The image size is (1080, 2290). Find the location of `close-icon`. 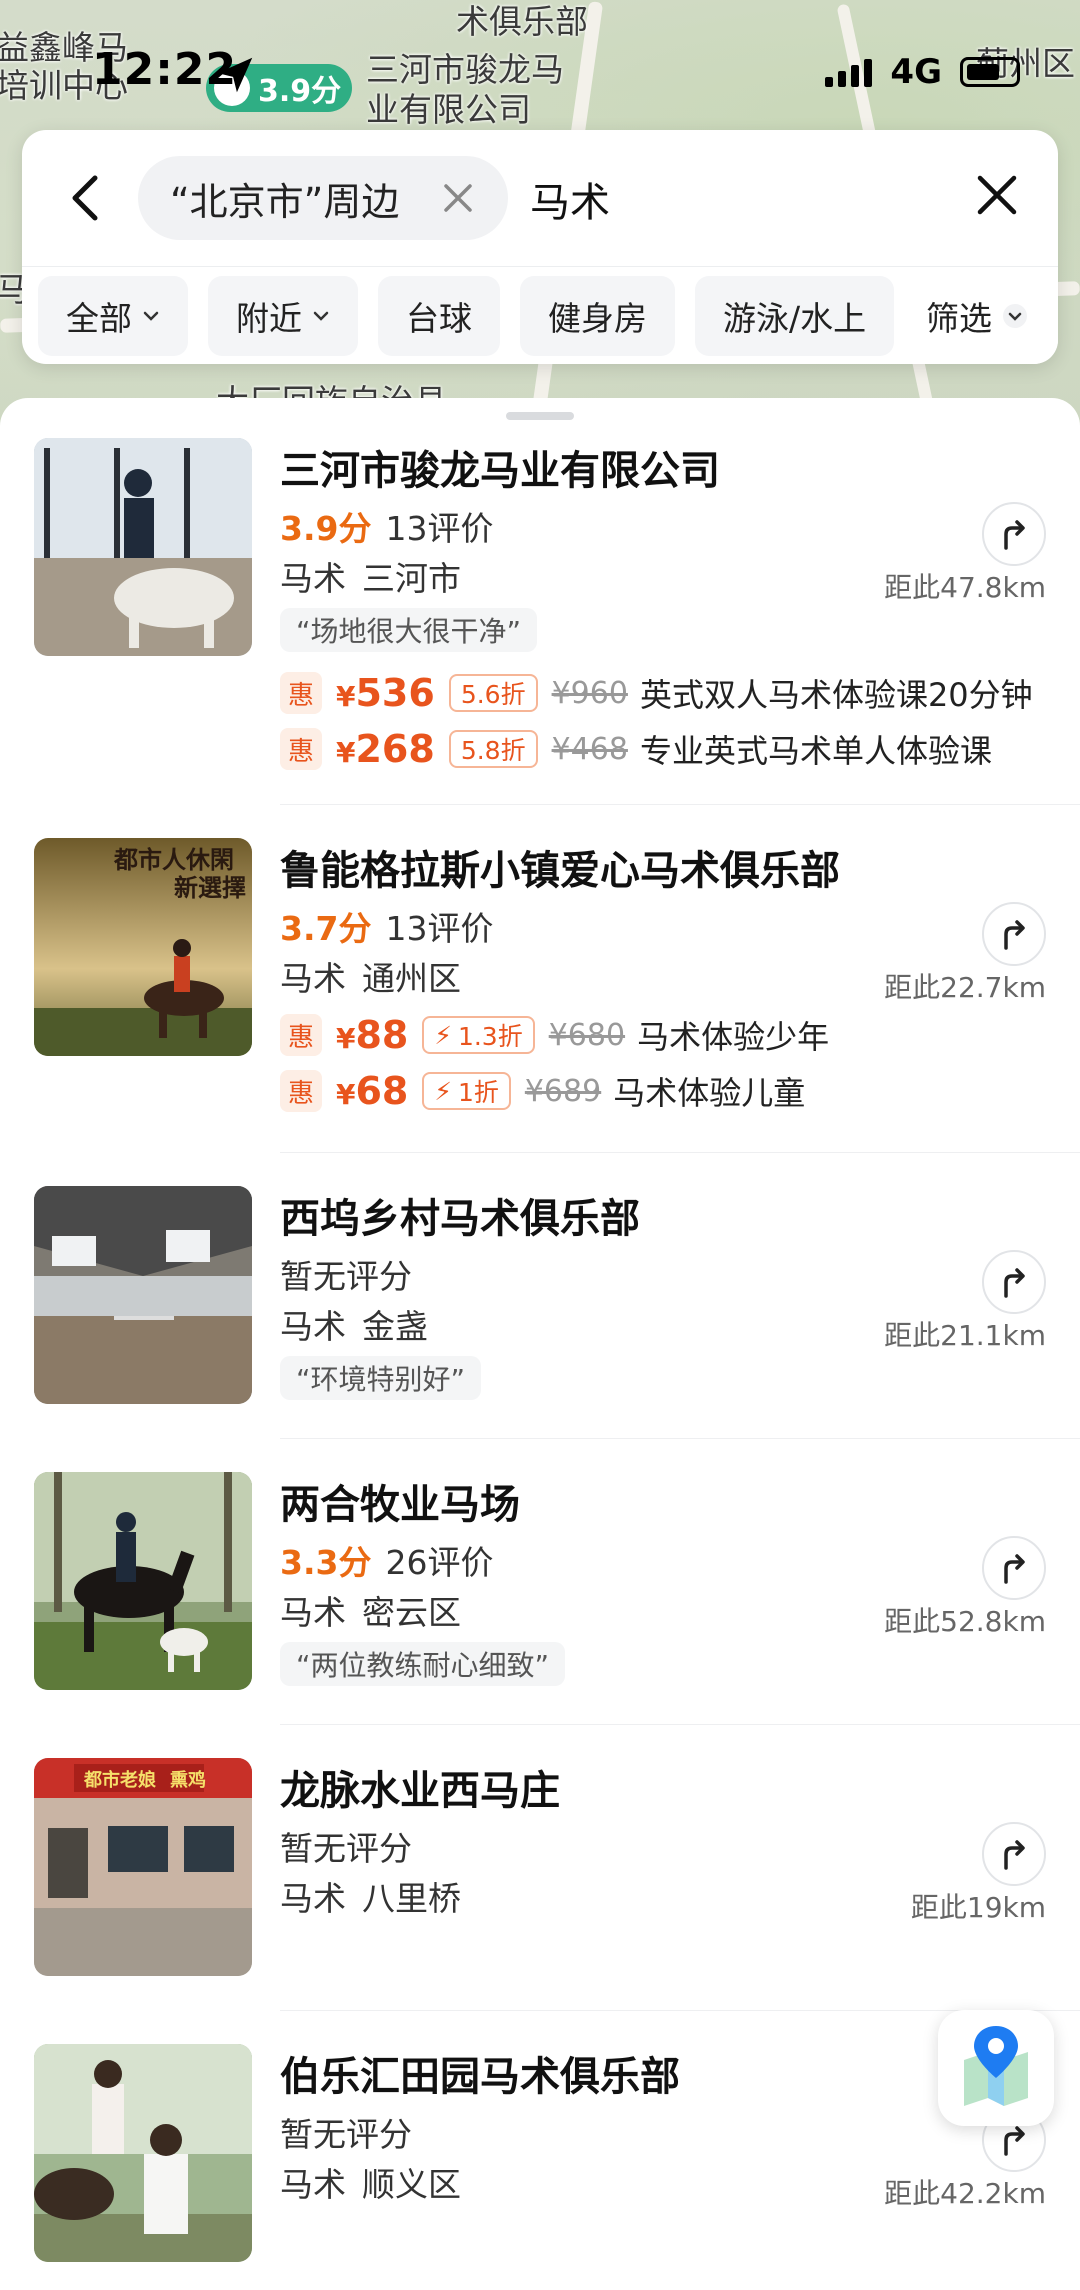

close-icon is located at coordinates (458, 198).